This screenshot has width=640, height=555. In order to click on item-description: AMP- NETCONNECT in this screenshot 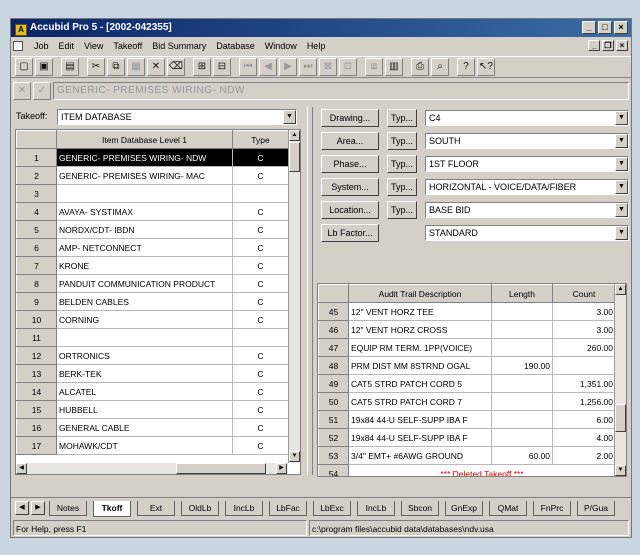, I will do `click(144, 247)`.